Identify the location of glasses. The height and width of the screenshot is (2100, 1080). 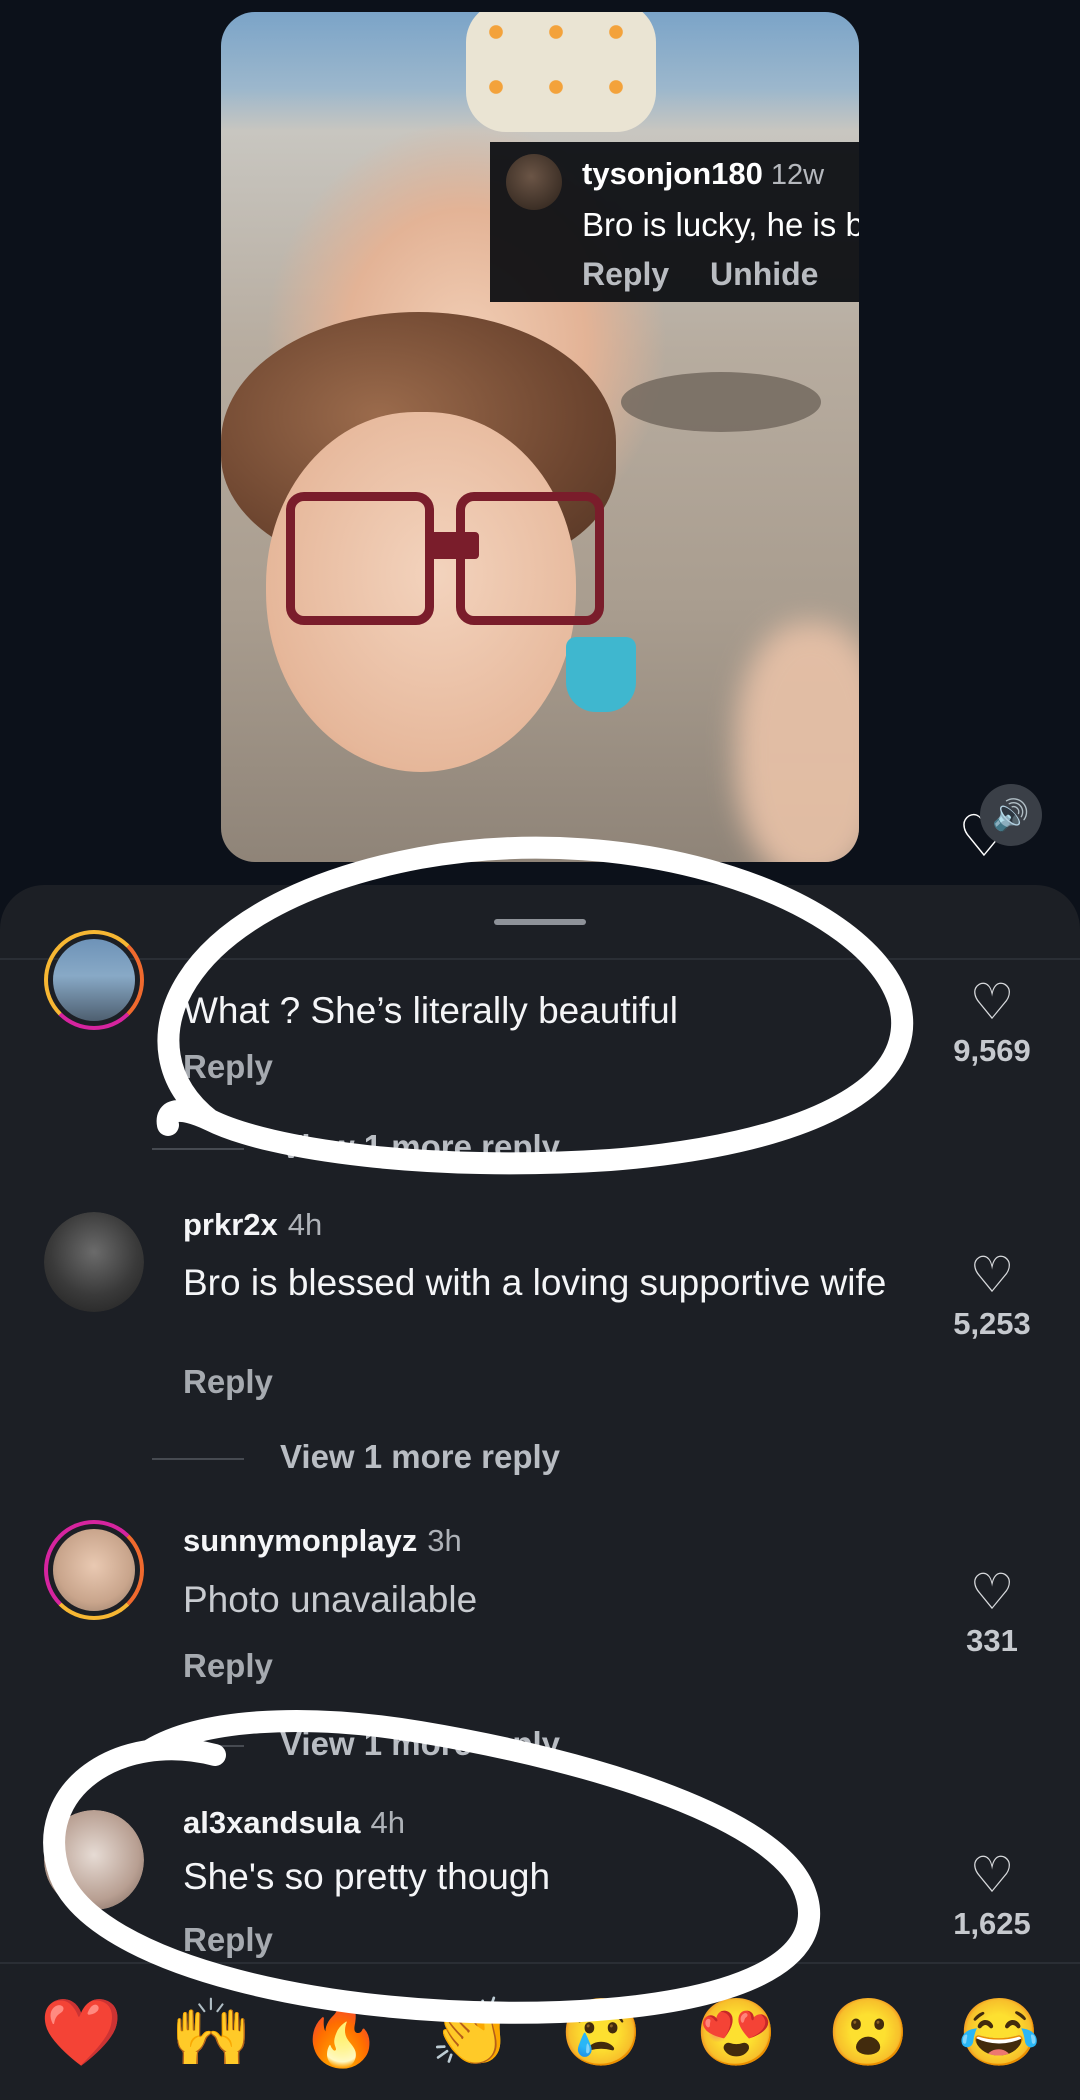
(445, 558).